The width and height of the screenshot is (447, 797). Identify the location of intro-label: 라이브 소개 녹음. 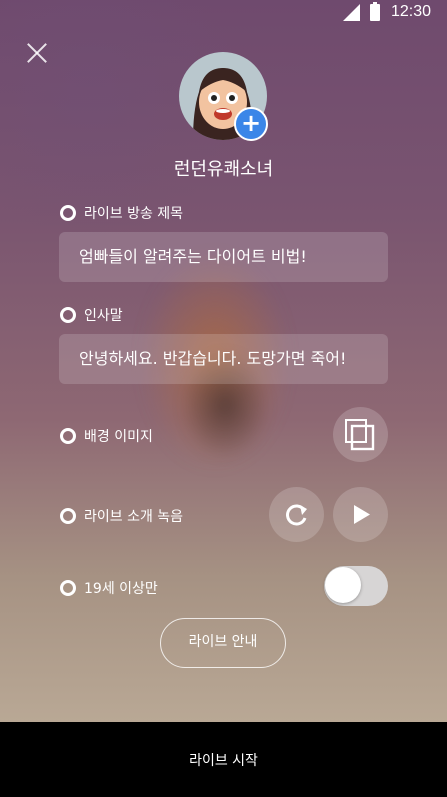
(121, 516).